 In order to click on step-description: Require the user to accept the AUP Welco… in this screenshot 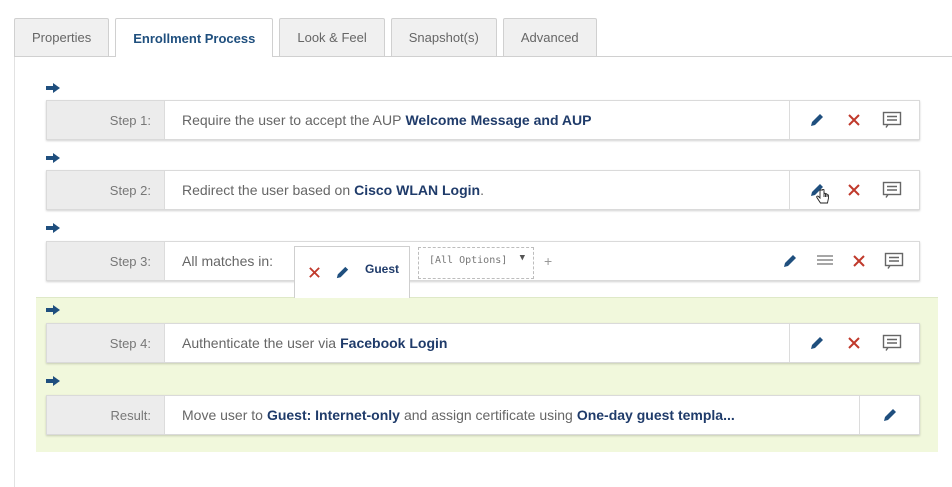, I will do `click(477, 120)`.